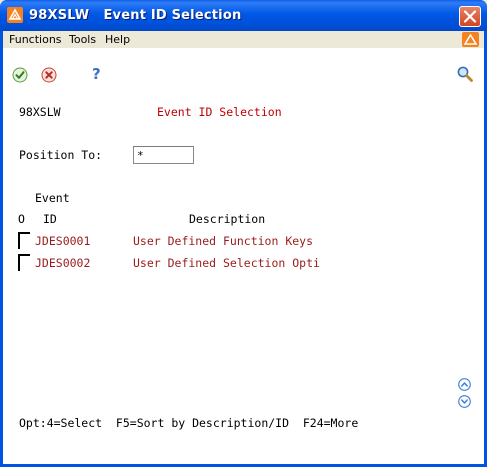 The height and width of the screenshot is (467, 487). What do you see at coordinates (227, 219) in the screenshot?
I see `header-description: Description` at bounding box center [227, 219].